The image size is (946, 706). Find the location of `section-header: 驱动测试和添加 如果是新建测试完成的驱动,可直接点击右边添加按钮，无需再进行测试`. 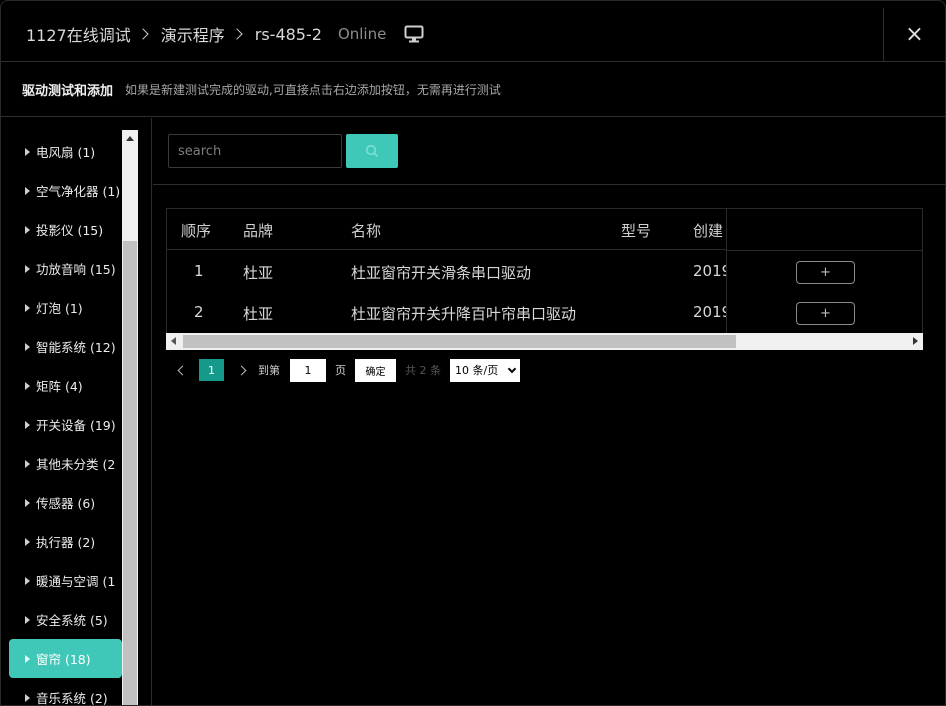

section-header: 驱动测试和添加 如果是新建测试完成的驱动,可直接点击右边添加按钮，无需再进行测试 is located at coordinates (473, 89).